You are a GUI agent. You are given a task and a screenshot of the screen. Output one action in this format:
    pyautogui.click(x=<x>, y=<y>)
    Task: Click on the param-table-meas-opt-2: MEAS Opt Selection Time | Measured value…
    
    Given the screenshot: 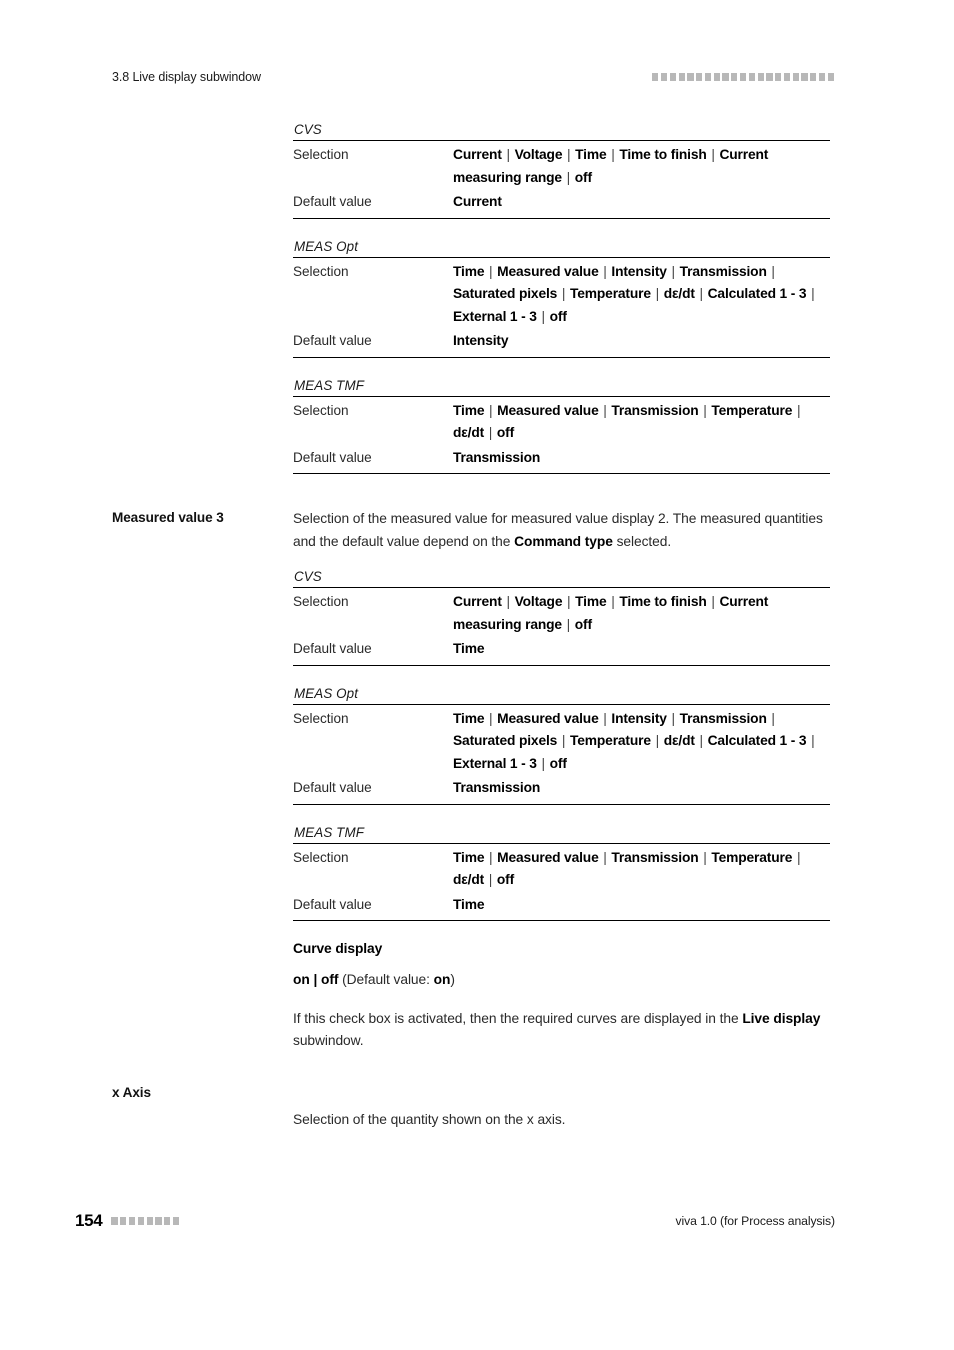 What is the action you would take?
    pyautogui.click(x=561, y=745)
    